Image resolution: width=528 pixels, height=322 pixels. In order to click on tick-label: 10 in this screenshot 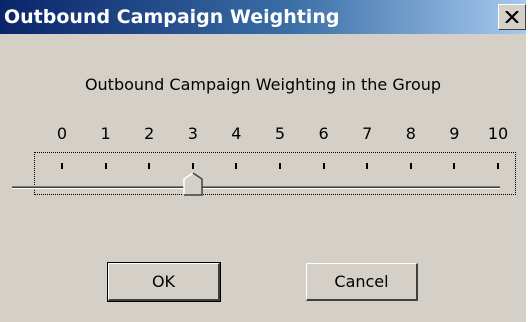, I will do `click(498, 133)`.